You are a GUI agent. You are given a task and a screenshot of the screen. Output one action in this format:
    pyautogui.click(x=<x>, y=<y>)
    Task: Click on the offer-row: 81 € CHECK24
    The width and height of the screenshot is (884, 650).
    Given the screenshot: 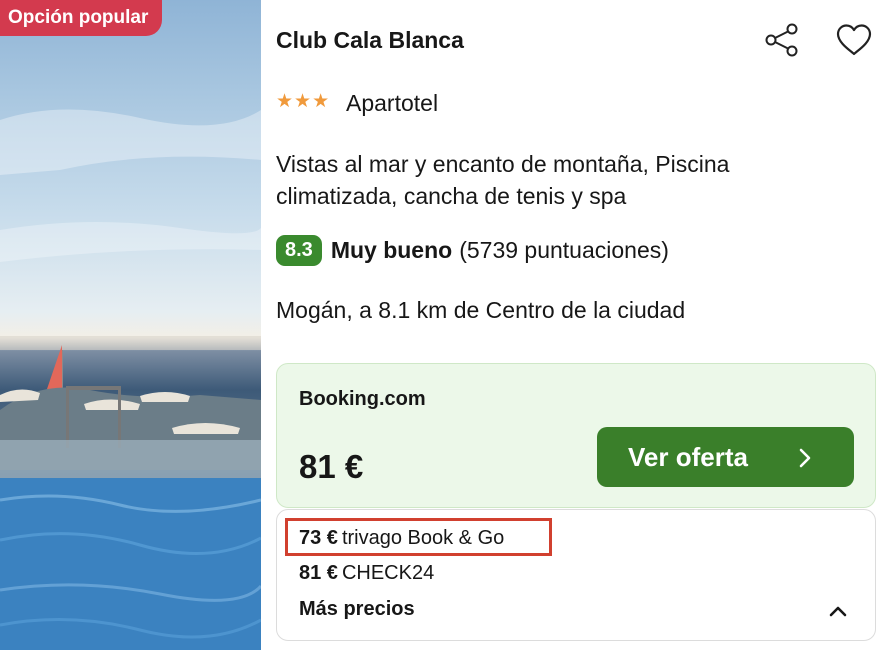 What is the action you would take?
    pyautogui.click(x=366, y=573)
    